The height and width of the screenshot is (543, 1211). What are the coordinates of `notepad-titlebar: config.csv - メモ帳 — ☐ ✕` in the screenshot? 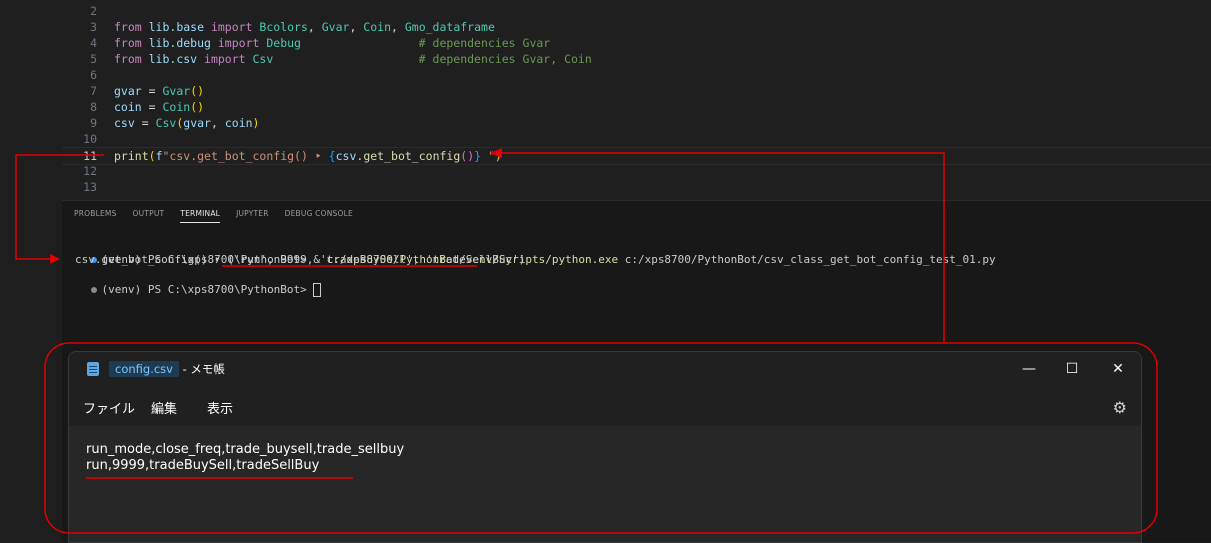 It's located at (605, 369).